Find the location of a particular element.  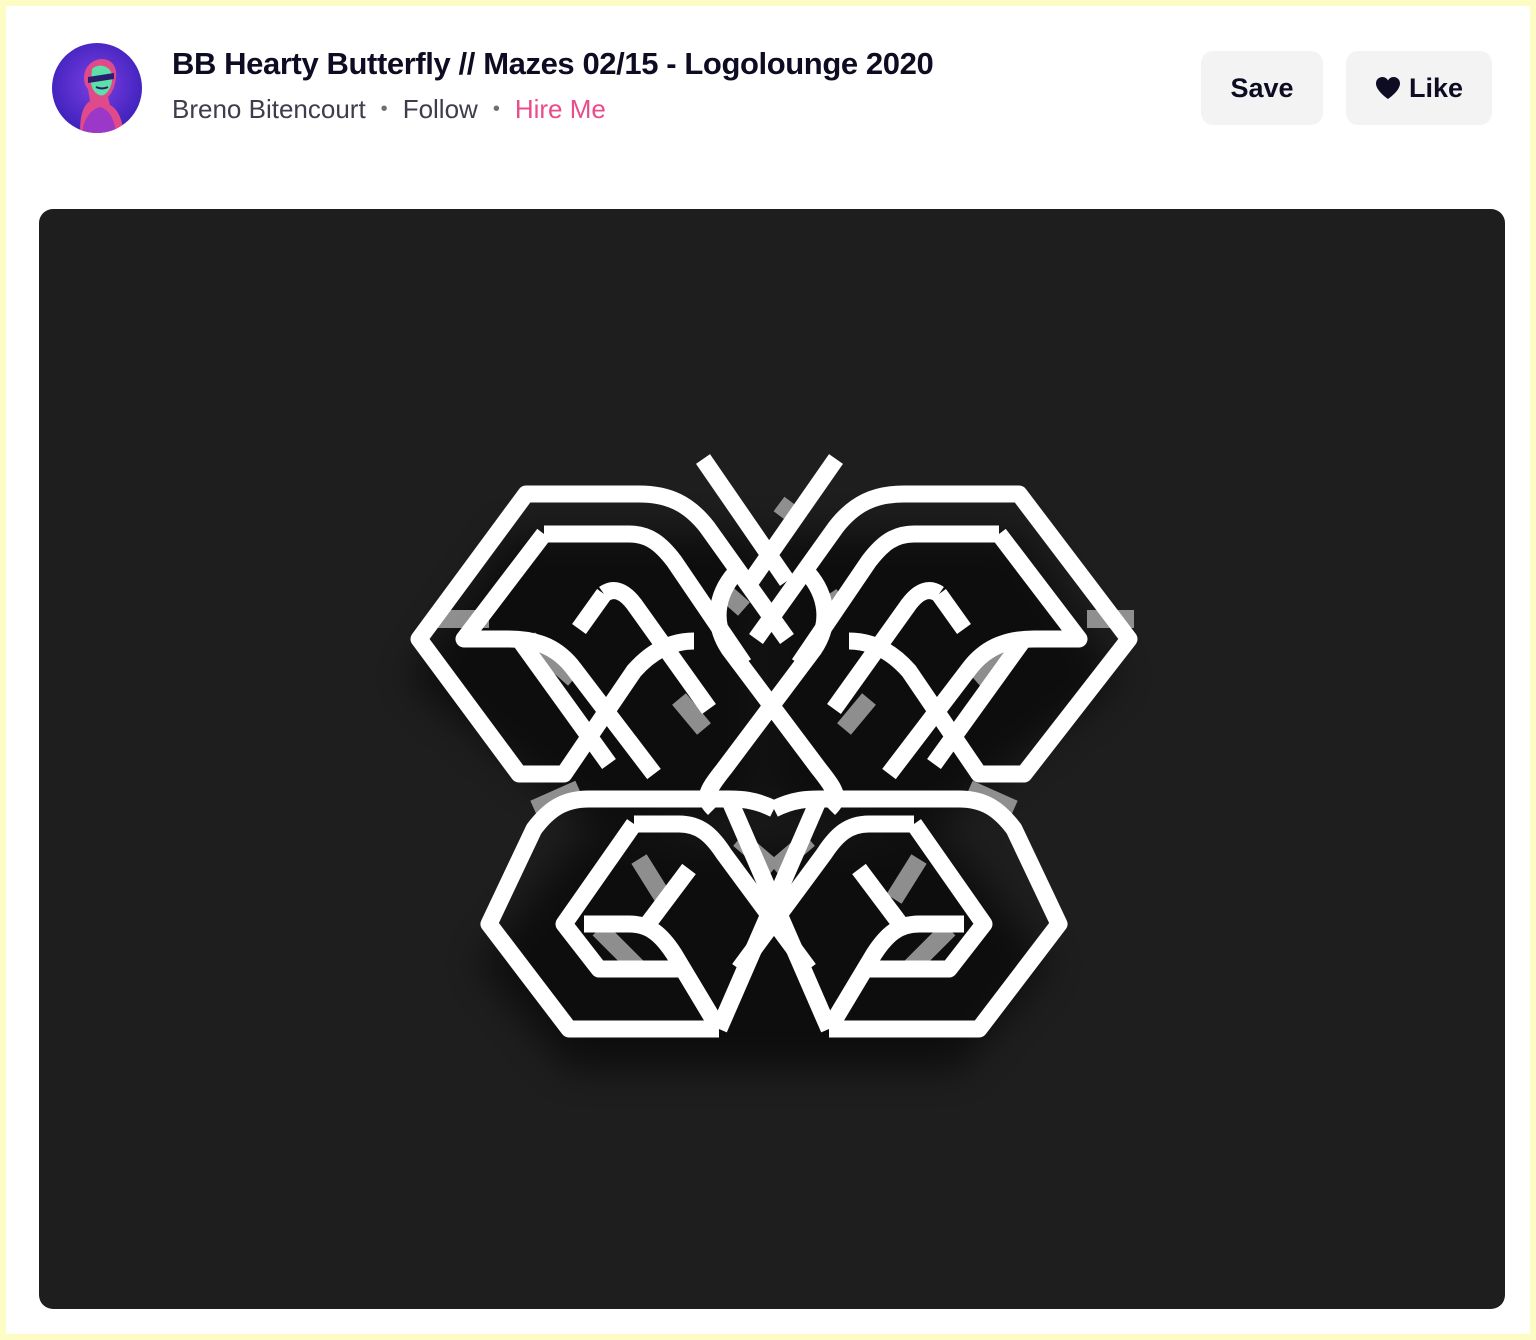

save-button: Save is located at coordinates (1262, 88).